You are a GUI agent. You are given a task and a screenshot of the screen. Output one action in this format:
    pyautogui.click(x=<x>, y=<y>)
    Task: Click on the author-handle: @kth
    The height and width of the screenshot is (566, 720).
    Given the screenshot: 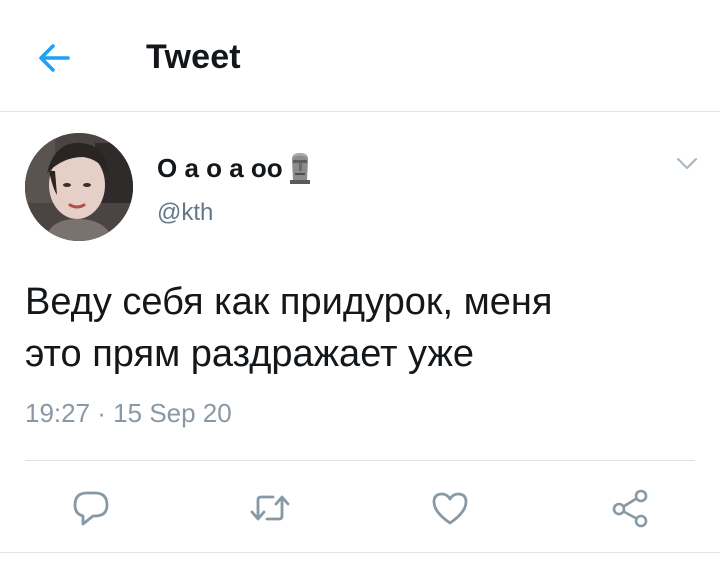 What is the action you would take?
    pyautogui.click(x=185, y=213)
    